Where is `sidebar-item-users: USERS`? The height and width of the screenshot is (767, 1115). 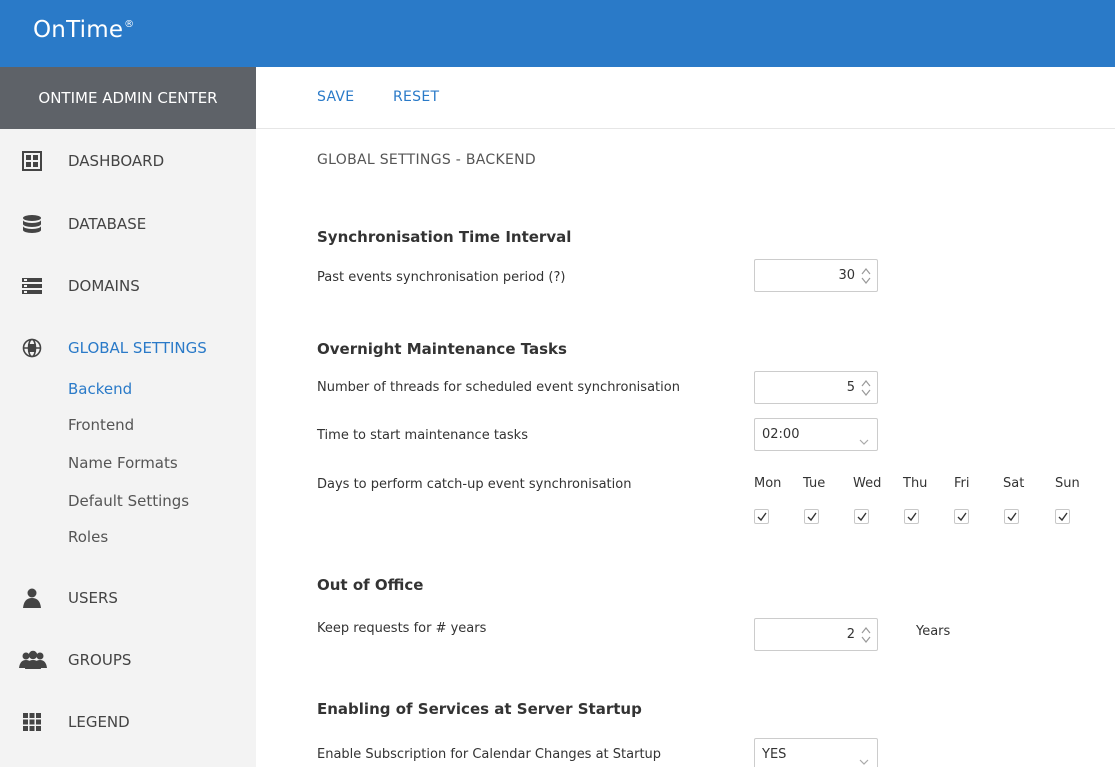
sidebar-item-users: USERS is located at coordinates (128, 598).